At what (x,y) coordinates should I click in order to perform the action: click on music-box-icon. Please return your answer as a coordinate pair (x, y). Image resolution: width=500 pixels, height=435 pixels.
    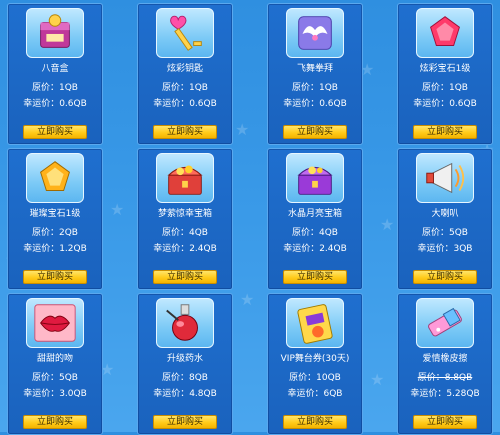
    Looking at the image, I should click on (55, 33).